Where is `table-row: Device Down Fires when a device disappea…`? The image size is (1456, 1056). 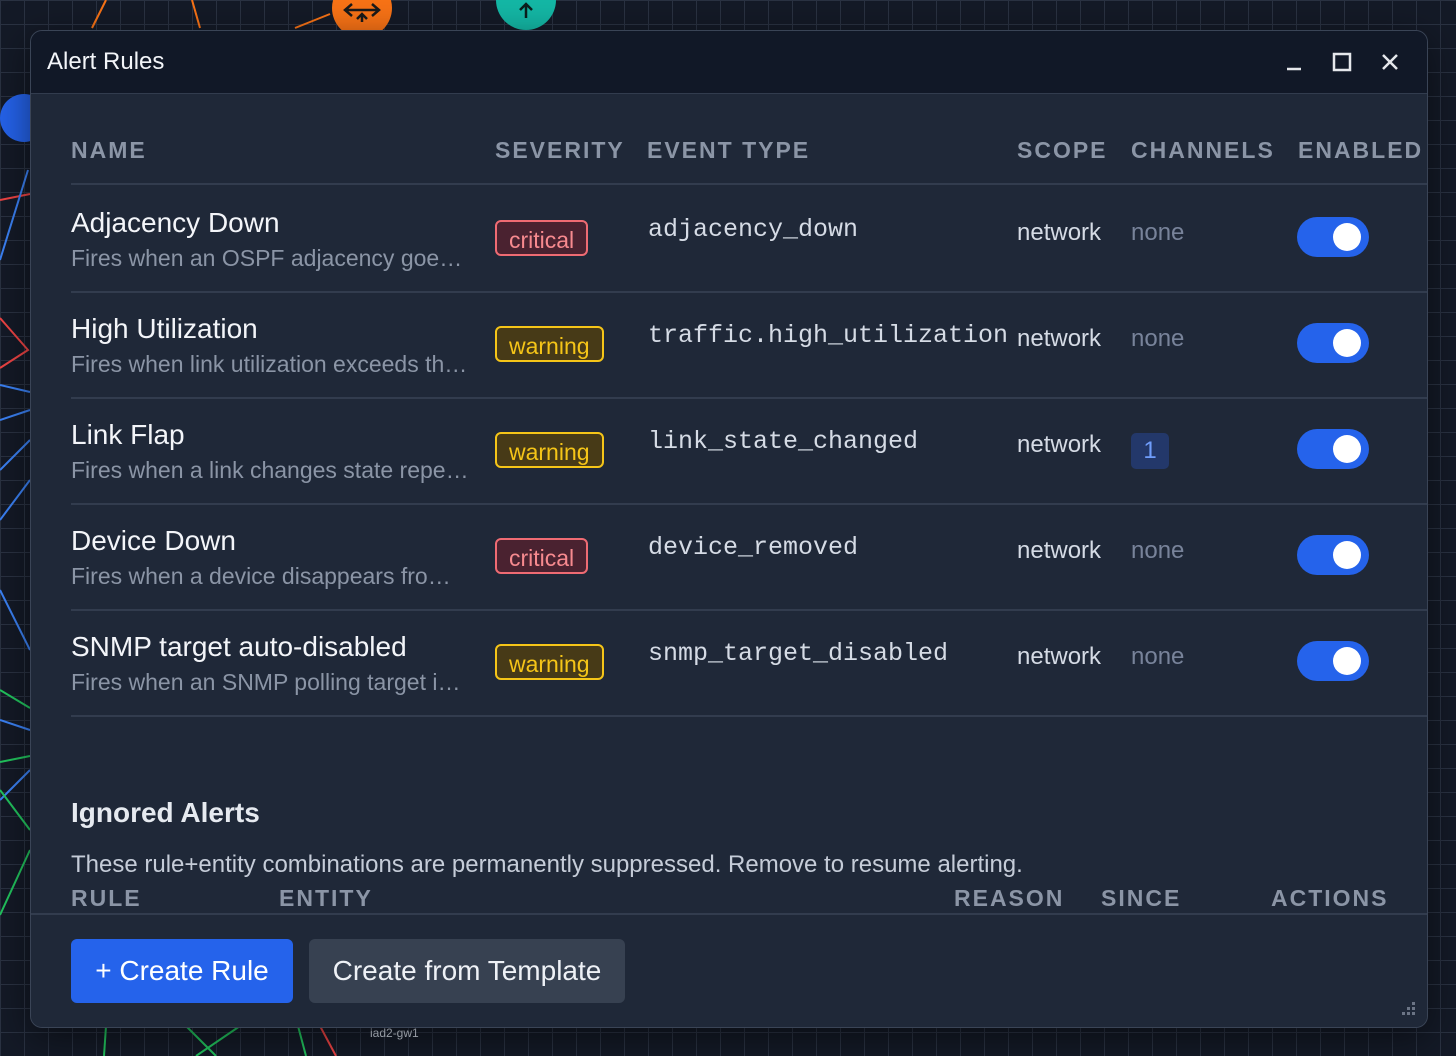
table-row: Device Down Fires when a device disappea… is located at coordinates (749, 557).